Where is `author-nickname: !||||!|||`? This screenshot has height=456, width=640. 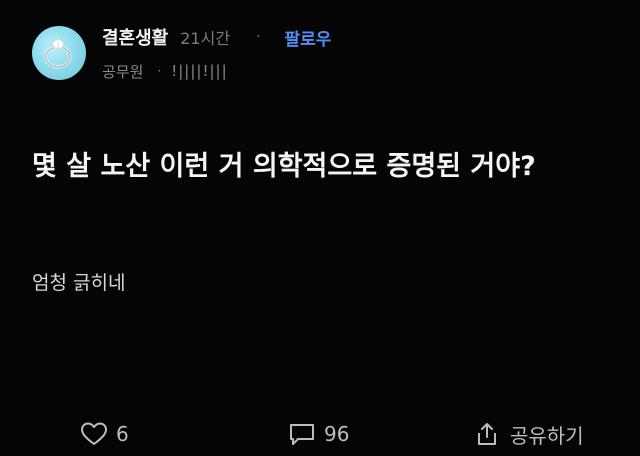 author-nickname: !||||!||| is located at coordinates (199, 71).